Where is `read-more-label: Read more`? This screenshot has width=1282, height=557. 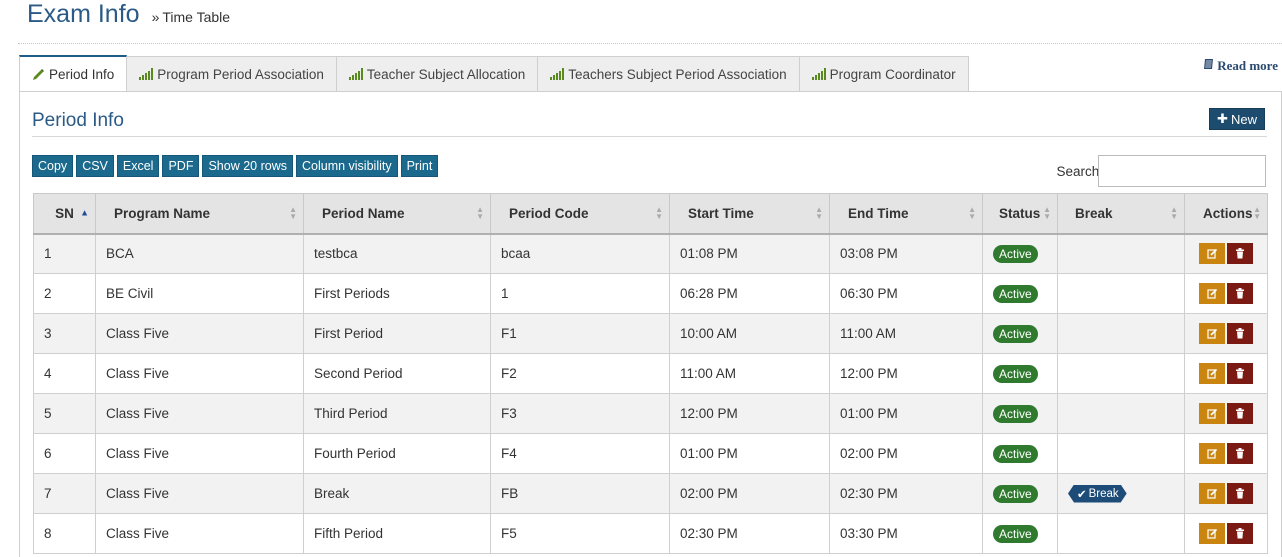
read-more-label: Read more is located at coordinates (1247, 65).